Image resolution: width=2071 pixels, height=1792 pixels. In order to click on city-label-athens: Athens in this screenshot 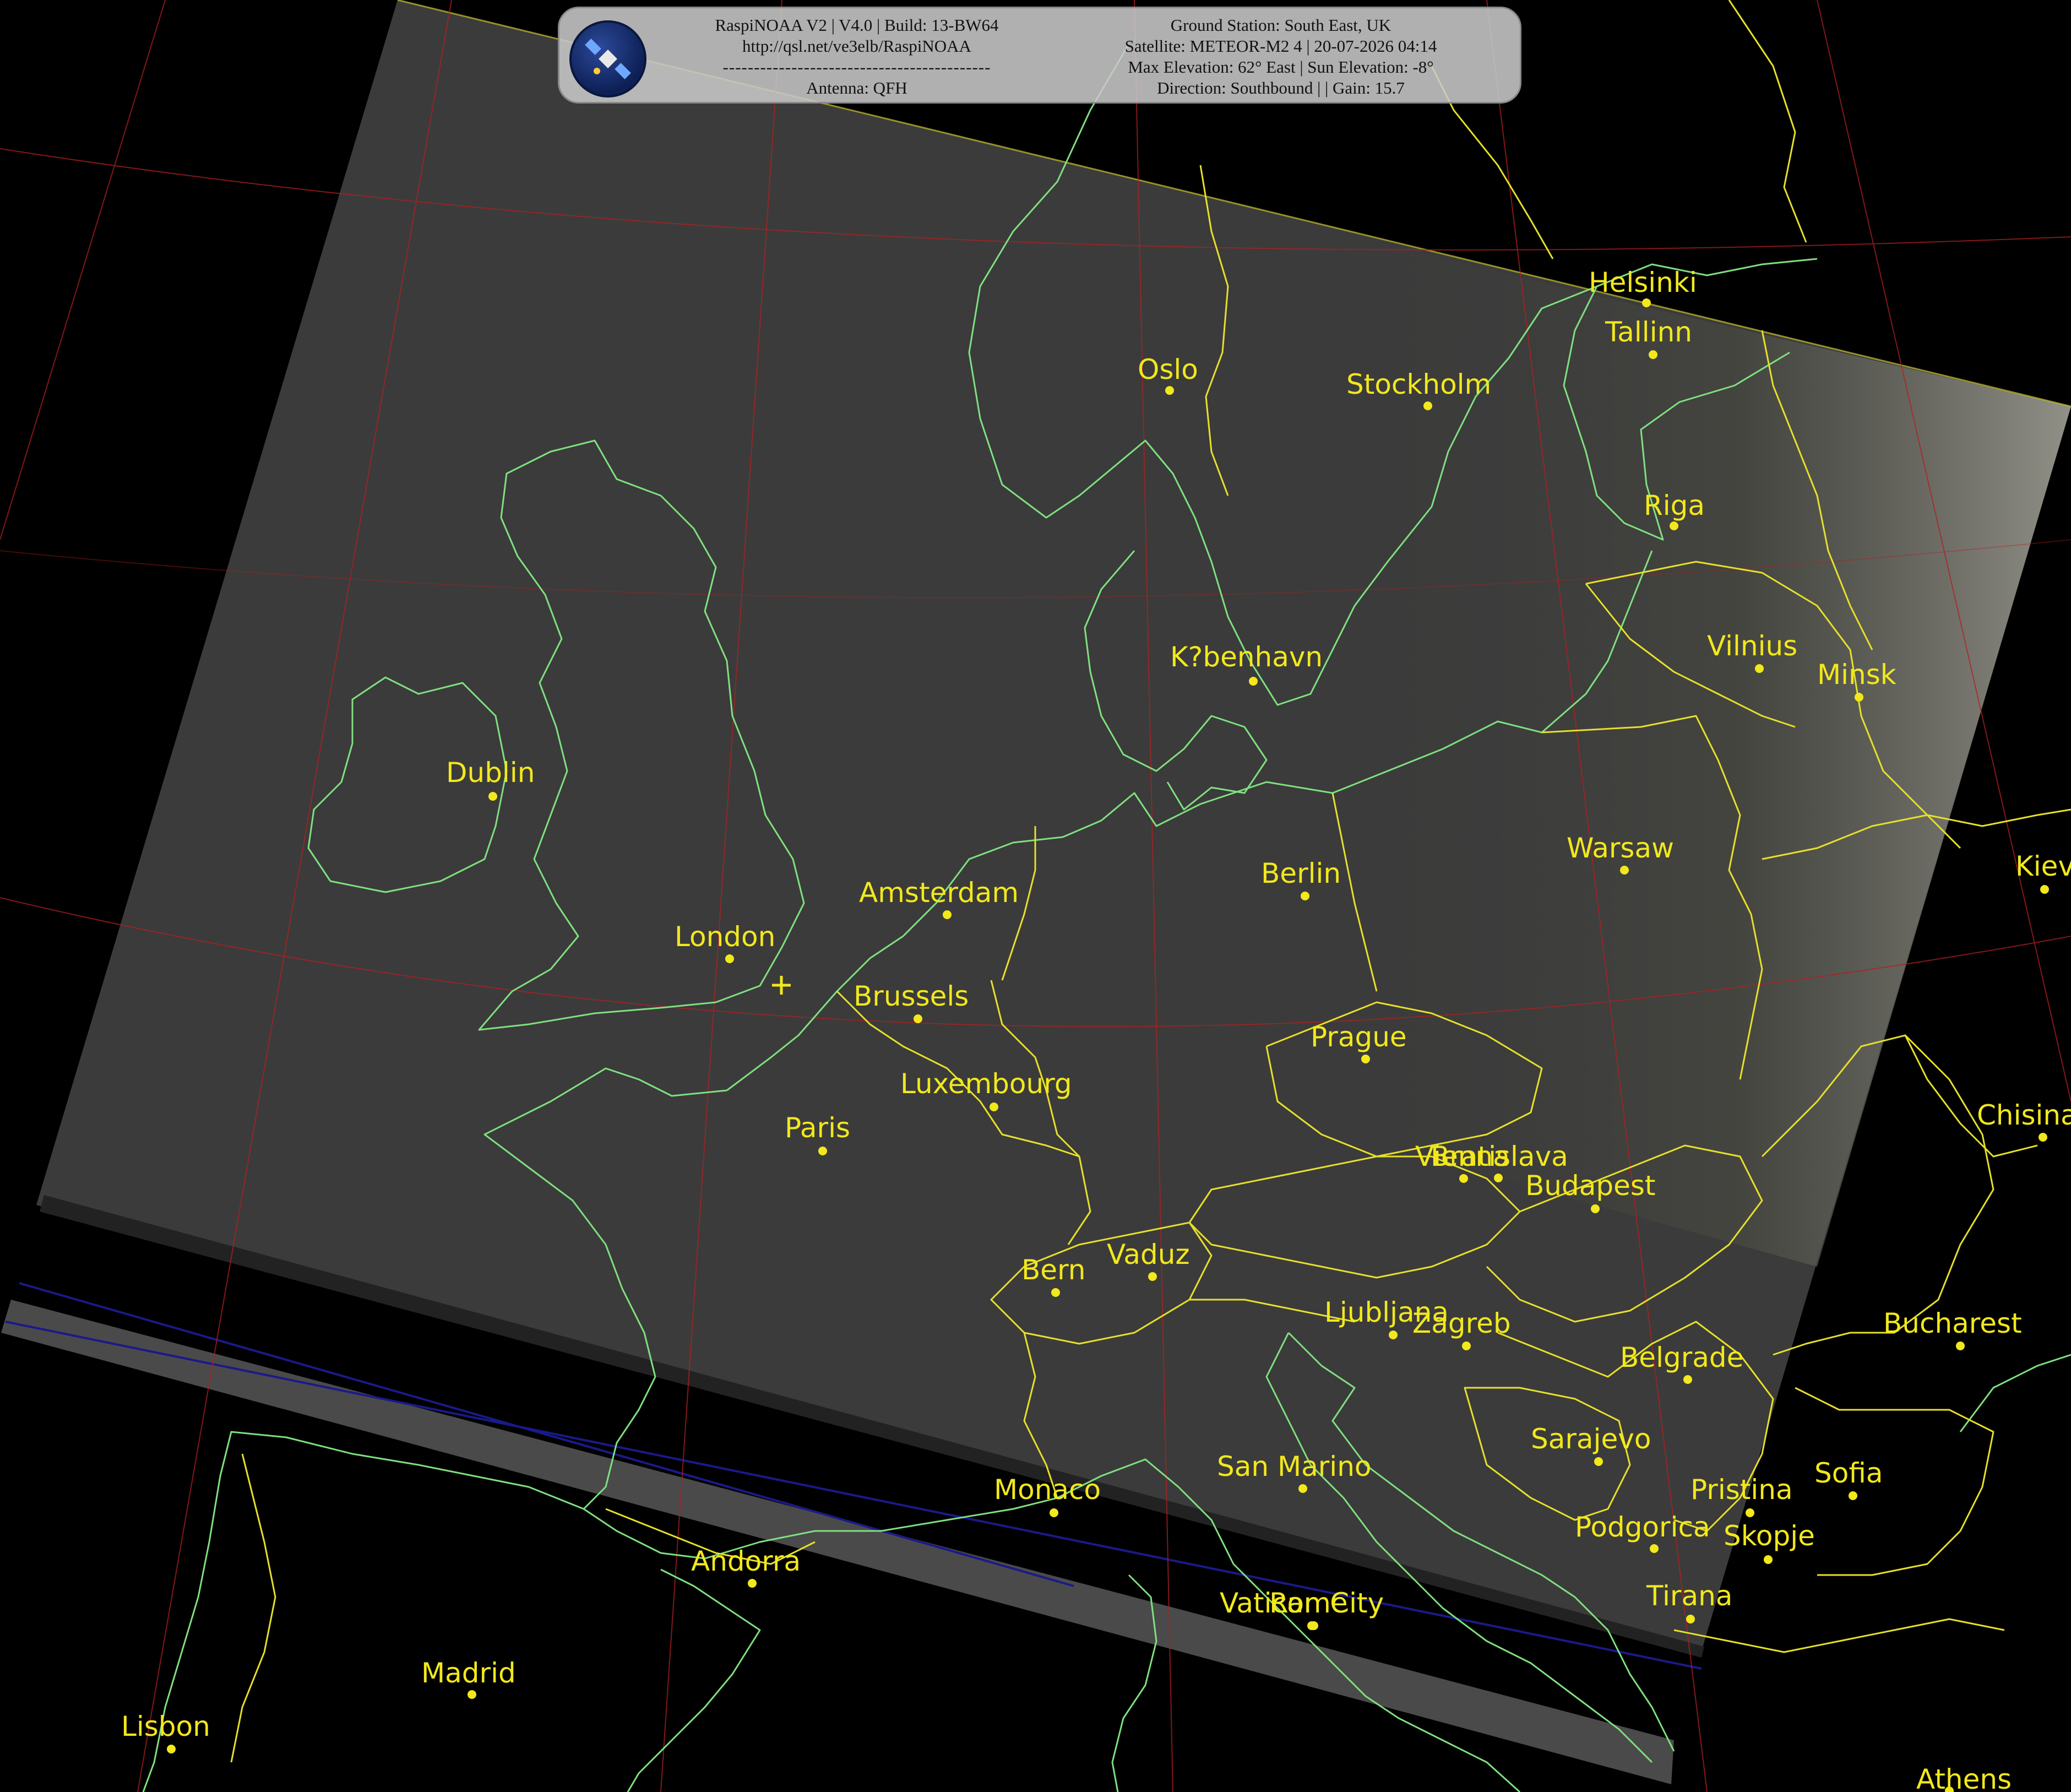, I will do `click(1964, 1777)`.